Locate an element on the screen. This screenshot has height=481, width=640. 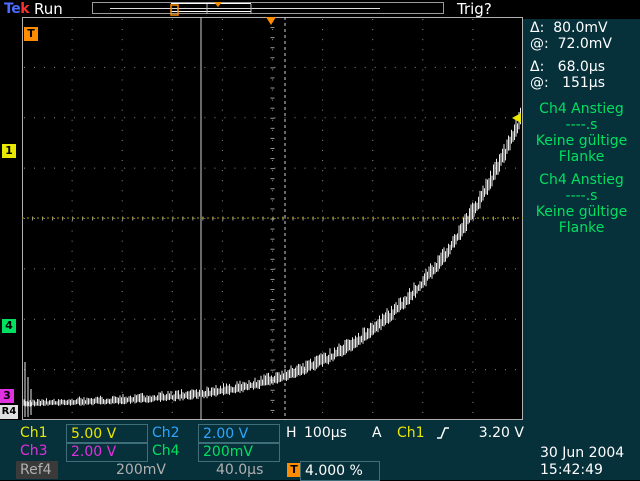
trigger-source: Ch1 is located at coordinates (413, 433).